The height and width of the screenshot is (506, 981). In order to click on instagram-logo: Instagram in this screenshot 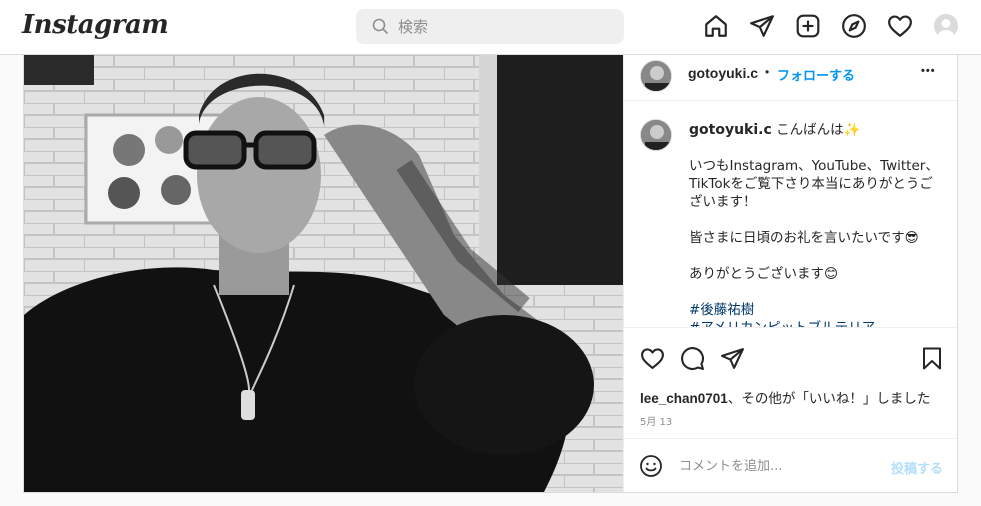, I will do `click(95, 25)`.